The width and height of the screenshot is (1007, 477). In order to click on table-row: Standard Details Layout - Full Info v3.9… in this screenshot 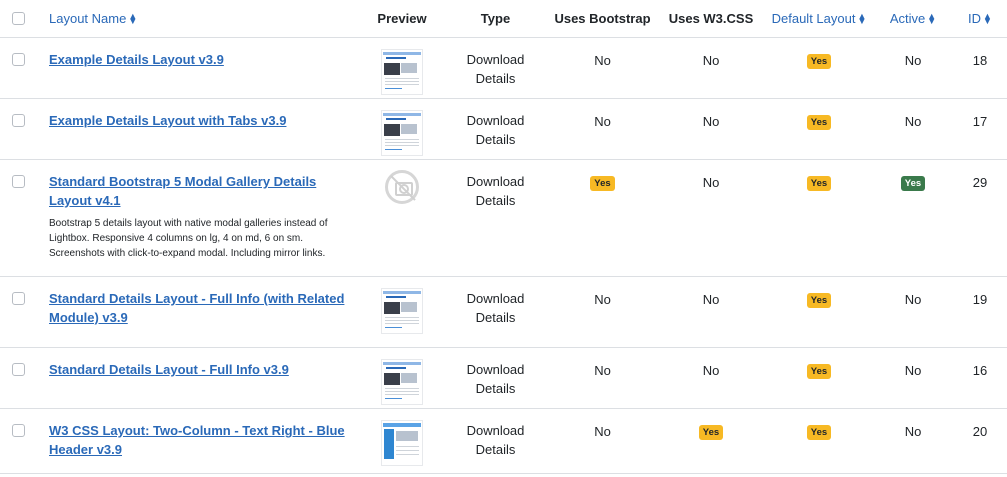, I will do `click(503, 378)`.